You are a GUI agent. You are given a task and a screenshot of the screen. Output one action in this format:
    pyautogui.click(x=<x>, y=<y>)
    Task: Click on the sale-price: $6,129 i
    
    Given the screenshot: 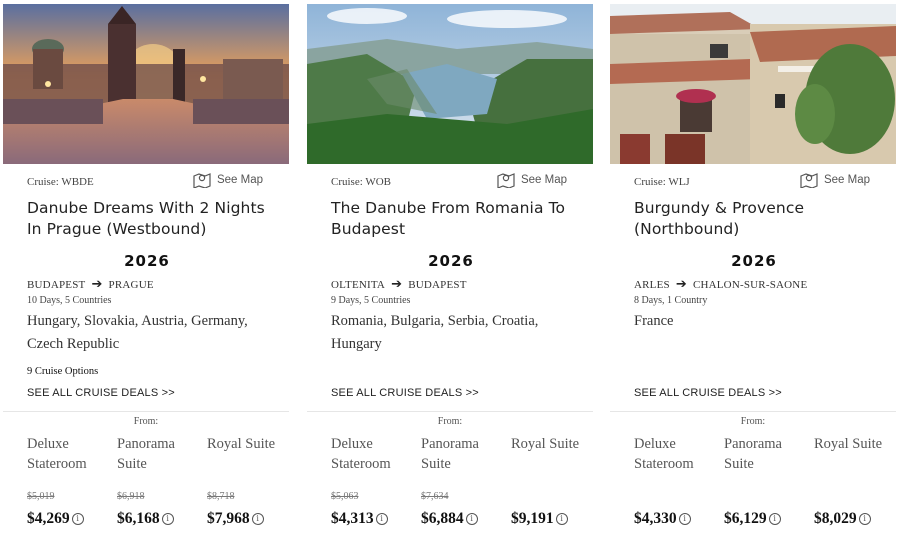 What is the action you would take?
    pyautogui.click(x=752, y=519)
    